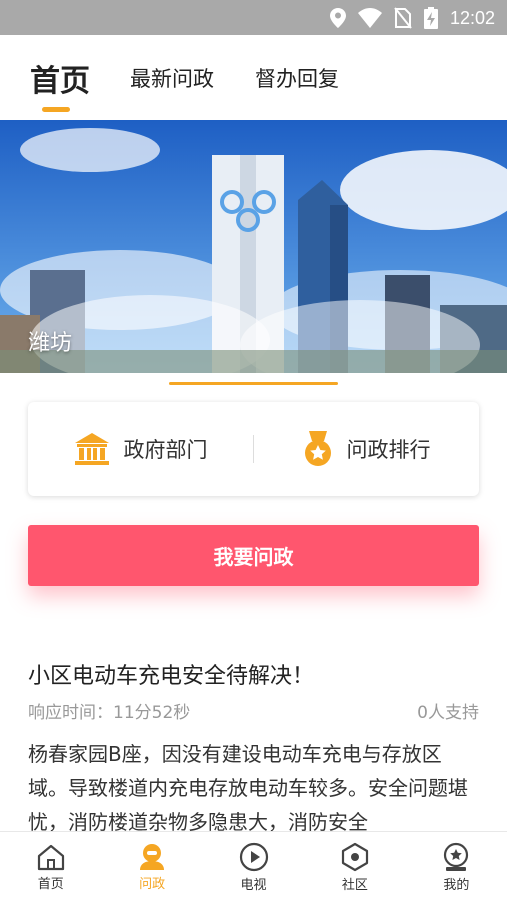 The image size is (507, 903). What do you see at coordinates (369, 18) in the screenshot?
I see `wifi-icon` at bounding box center [369, 18].